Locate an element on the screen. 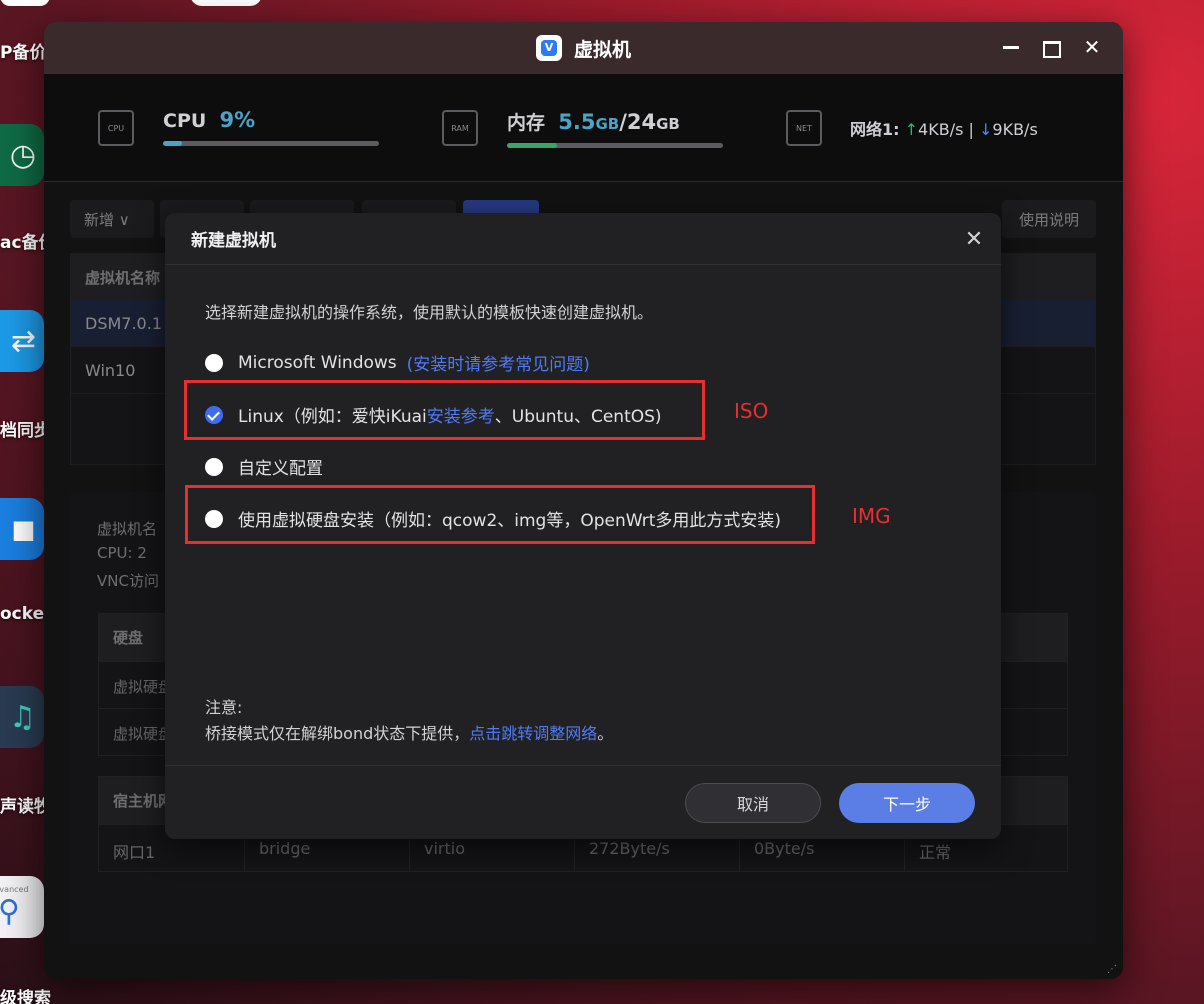 This screenshot has height=1004, width=1204. next-button: 下一步 is located at coordinates (907, 803).